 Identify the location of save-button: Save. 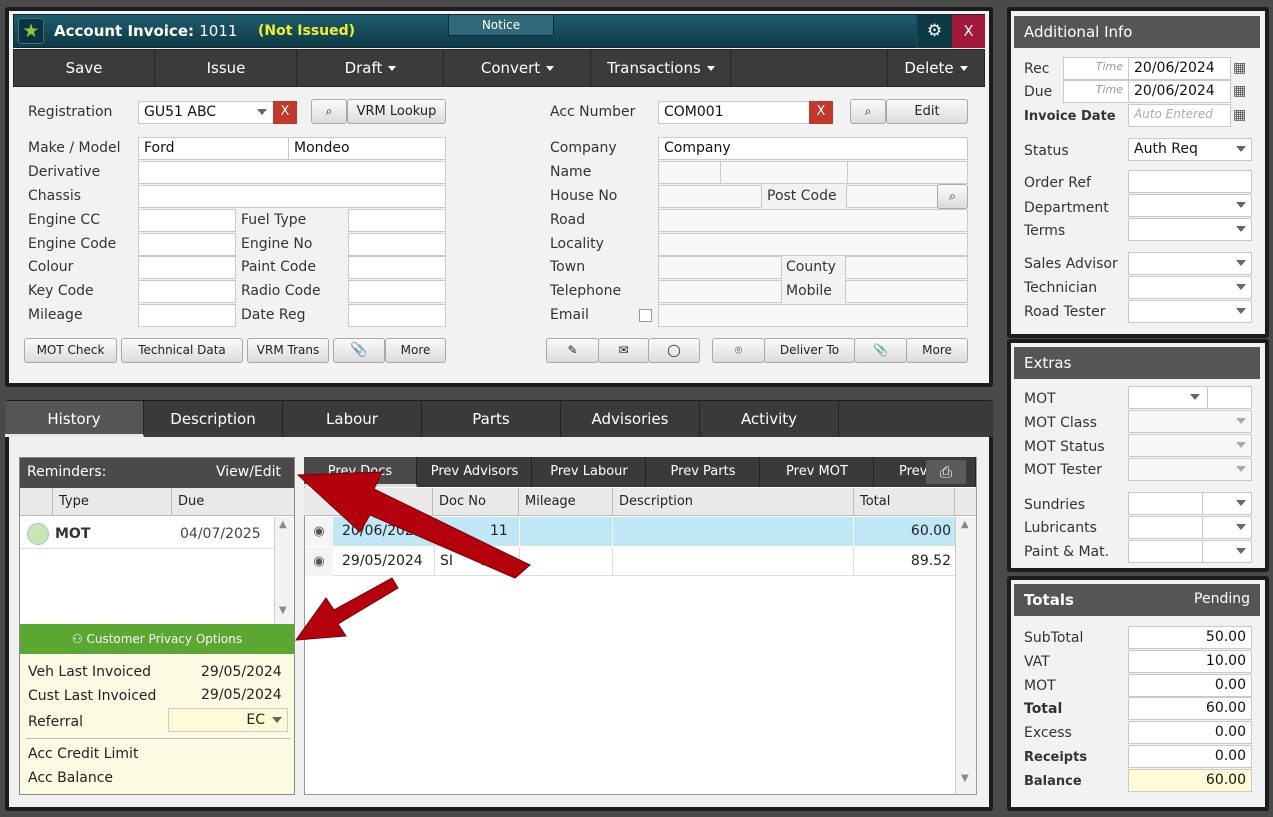
(84, 68).